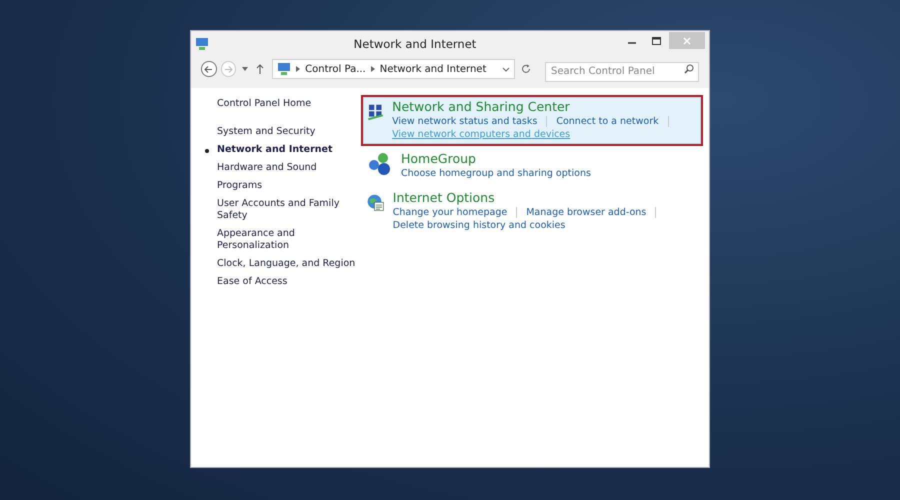 The height and width of the screenshot is (500, 900). Describe the element at coordinates (281, 104) in the screenshot. I see `sidebar-home-link: Control Panel Home` at that location.